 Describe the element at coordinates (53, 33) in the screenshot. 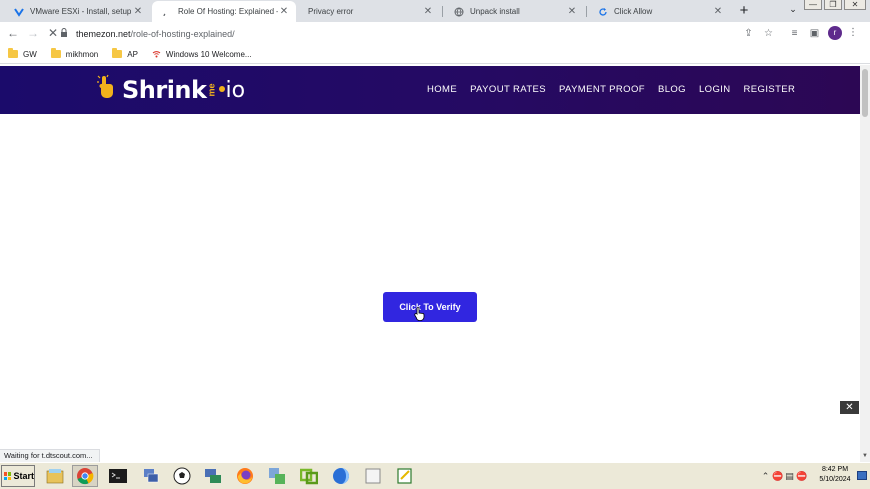

I see `stop-loading-button: ✕` at that location.